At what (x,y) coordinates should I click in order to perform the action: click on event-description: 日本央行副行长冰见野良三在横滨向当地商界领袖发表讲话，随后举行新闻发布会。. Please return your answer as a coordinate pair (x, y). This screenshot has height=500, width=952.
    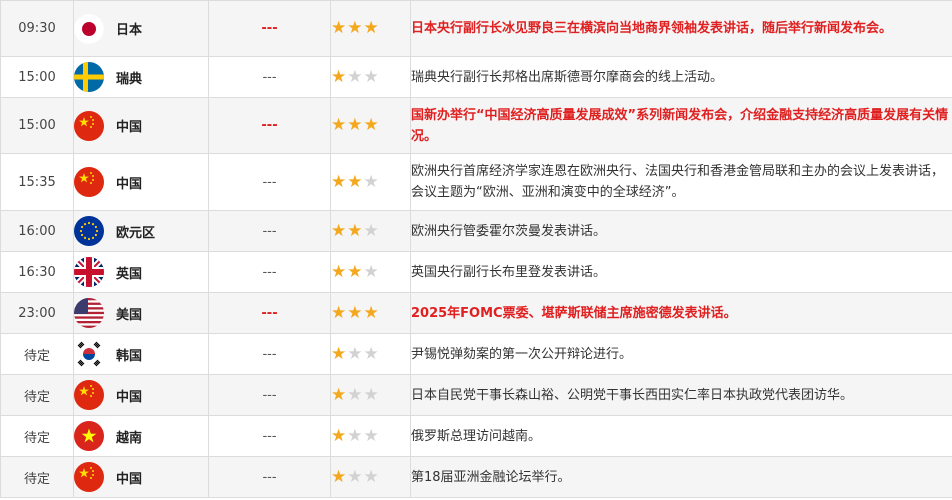
    Looking at the image, I should click on (681, 28).